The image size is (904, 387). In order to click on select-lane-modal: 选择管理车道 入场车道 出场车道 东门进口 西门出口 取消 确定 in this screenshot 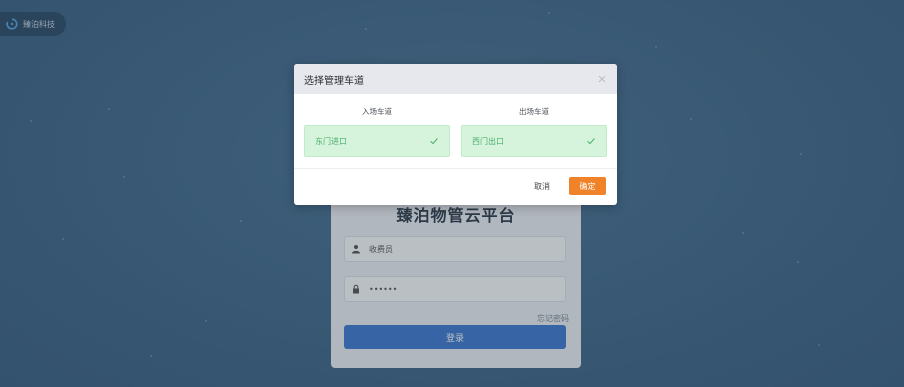, I will do `click(455, 134)`.